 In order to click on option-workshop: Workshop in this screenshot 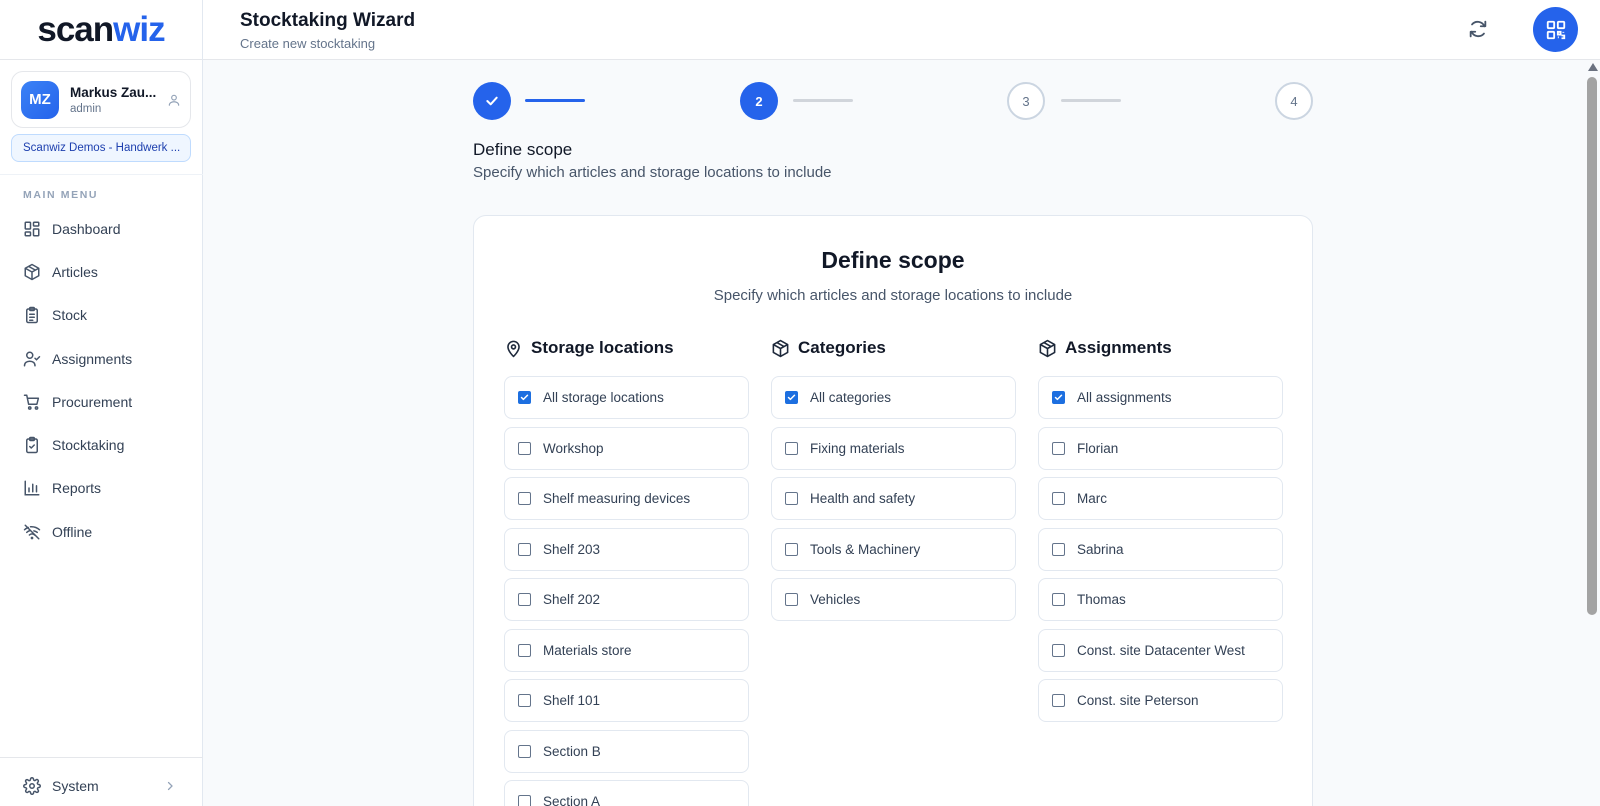, I will do `click(626, 448)`.